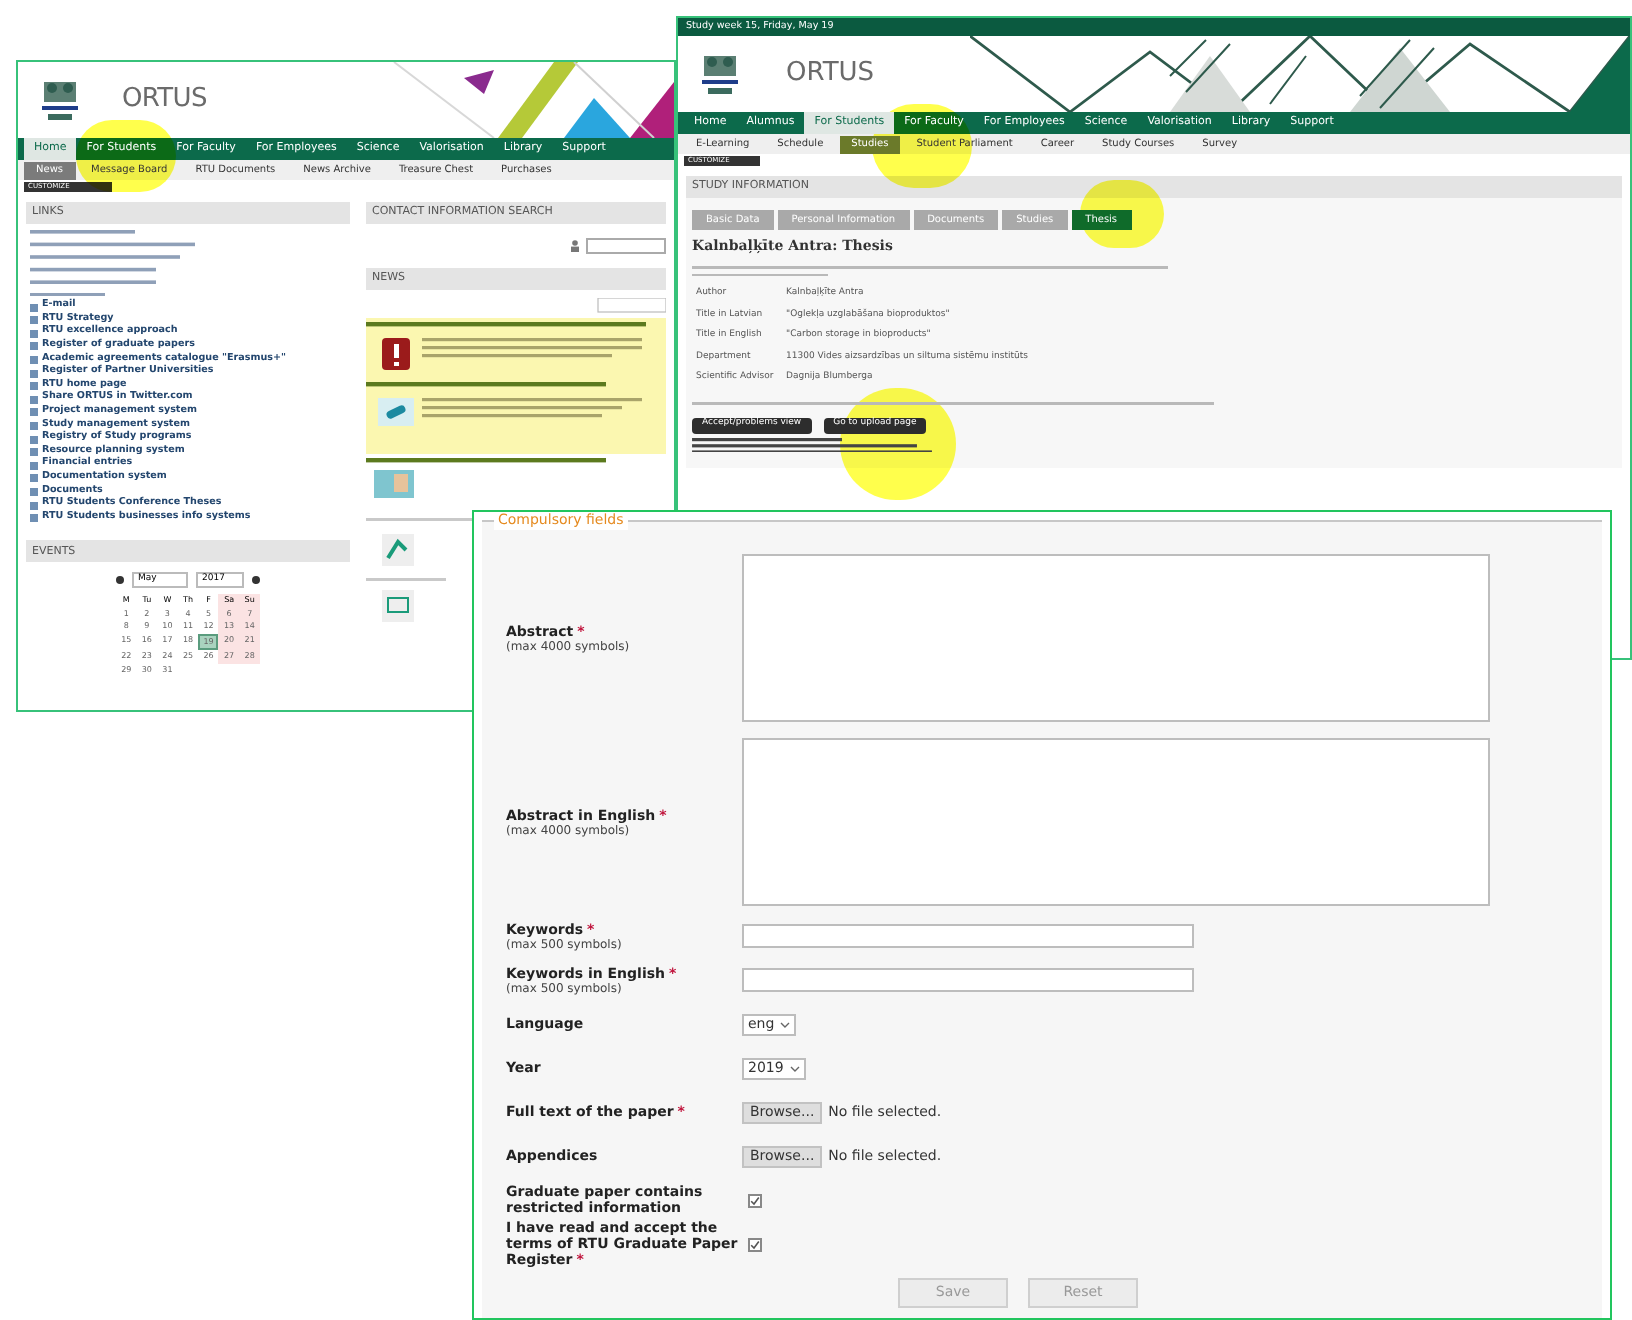  I want to click on next-month-icon, so click(256, 580).